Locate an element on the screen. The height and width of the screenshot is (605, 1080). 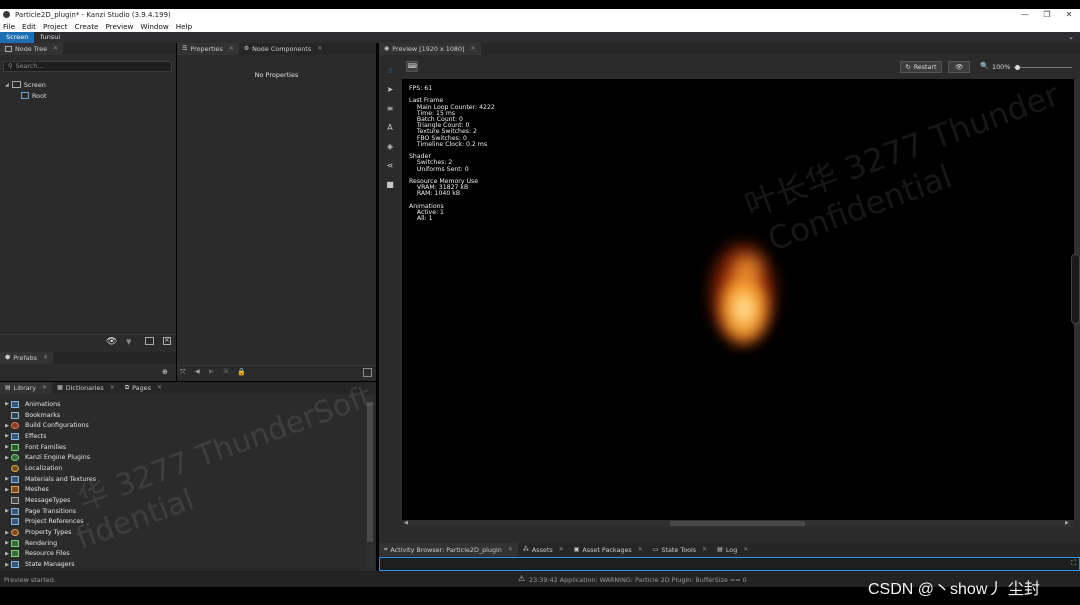
workspace-tab-funsui: funsui is located at coordinates (50, 37).